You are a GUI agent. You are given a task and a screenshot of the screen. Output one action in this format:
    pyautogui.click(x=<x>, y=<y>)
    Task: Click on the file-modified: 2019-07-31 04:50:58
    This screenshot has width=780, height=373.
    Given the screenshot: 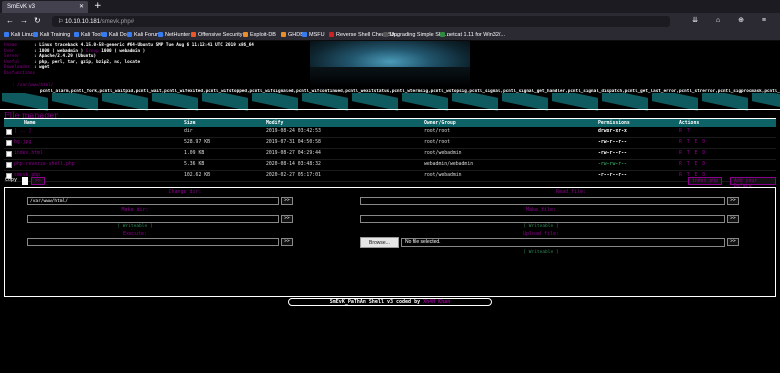 What is the action you would take?
    pyautogui.click(x=293, y=142)
    